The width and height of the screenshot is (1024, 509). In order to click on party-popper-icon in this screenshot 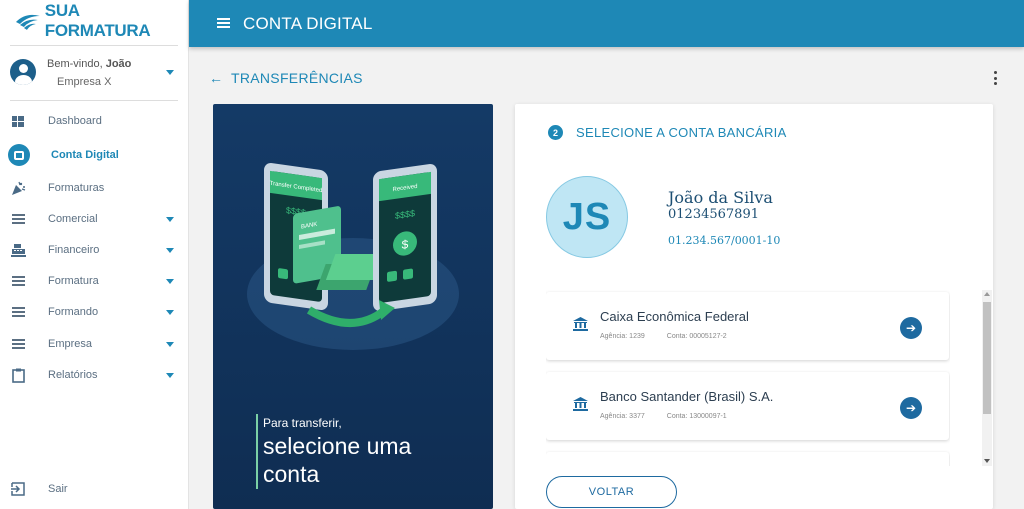, I will do `click(18, 188)`.